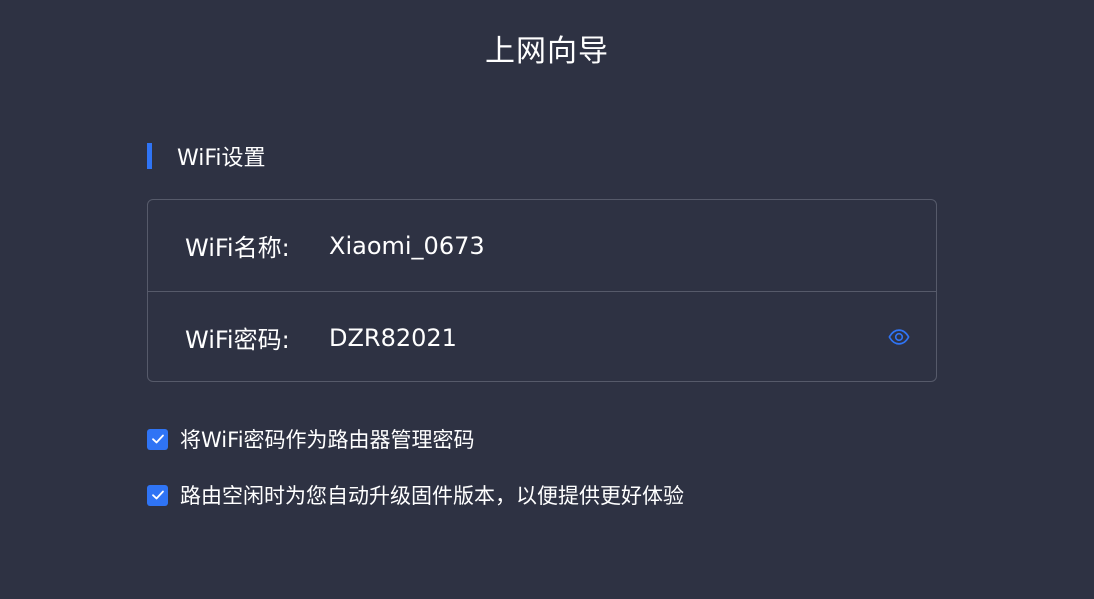 The width and height of the screenshot is (1094, 599). I want to click on use-wifi-password-label: 将WiFi密码作为路由器管理密码, so click(327, 439).